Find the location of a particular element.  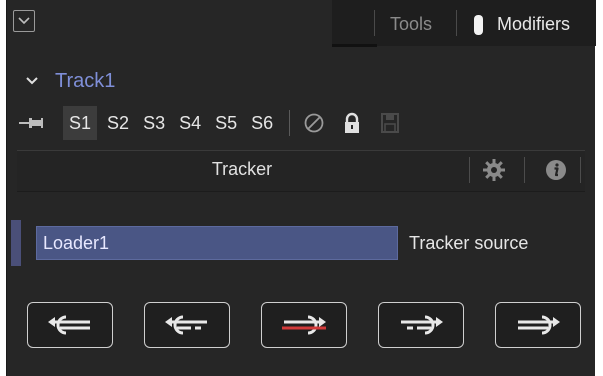

track-reverse-from-frame-icon is located at coordinates (186, 325).